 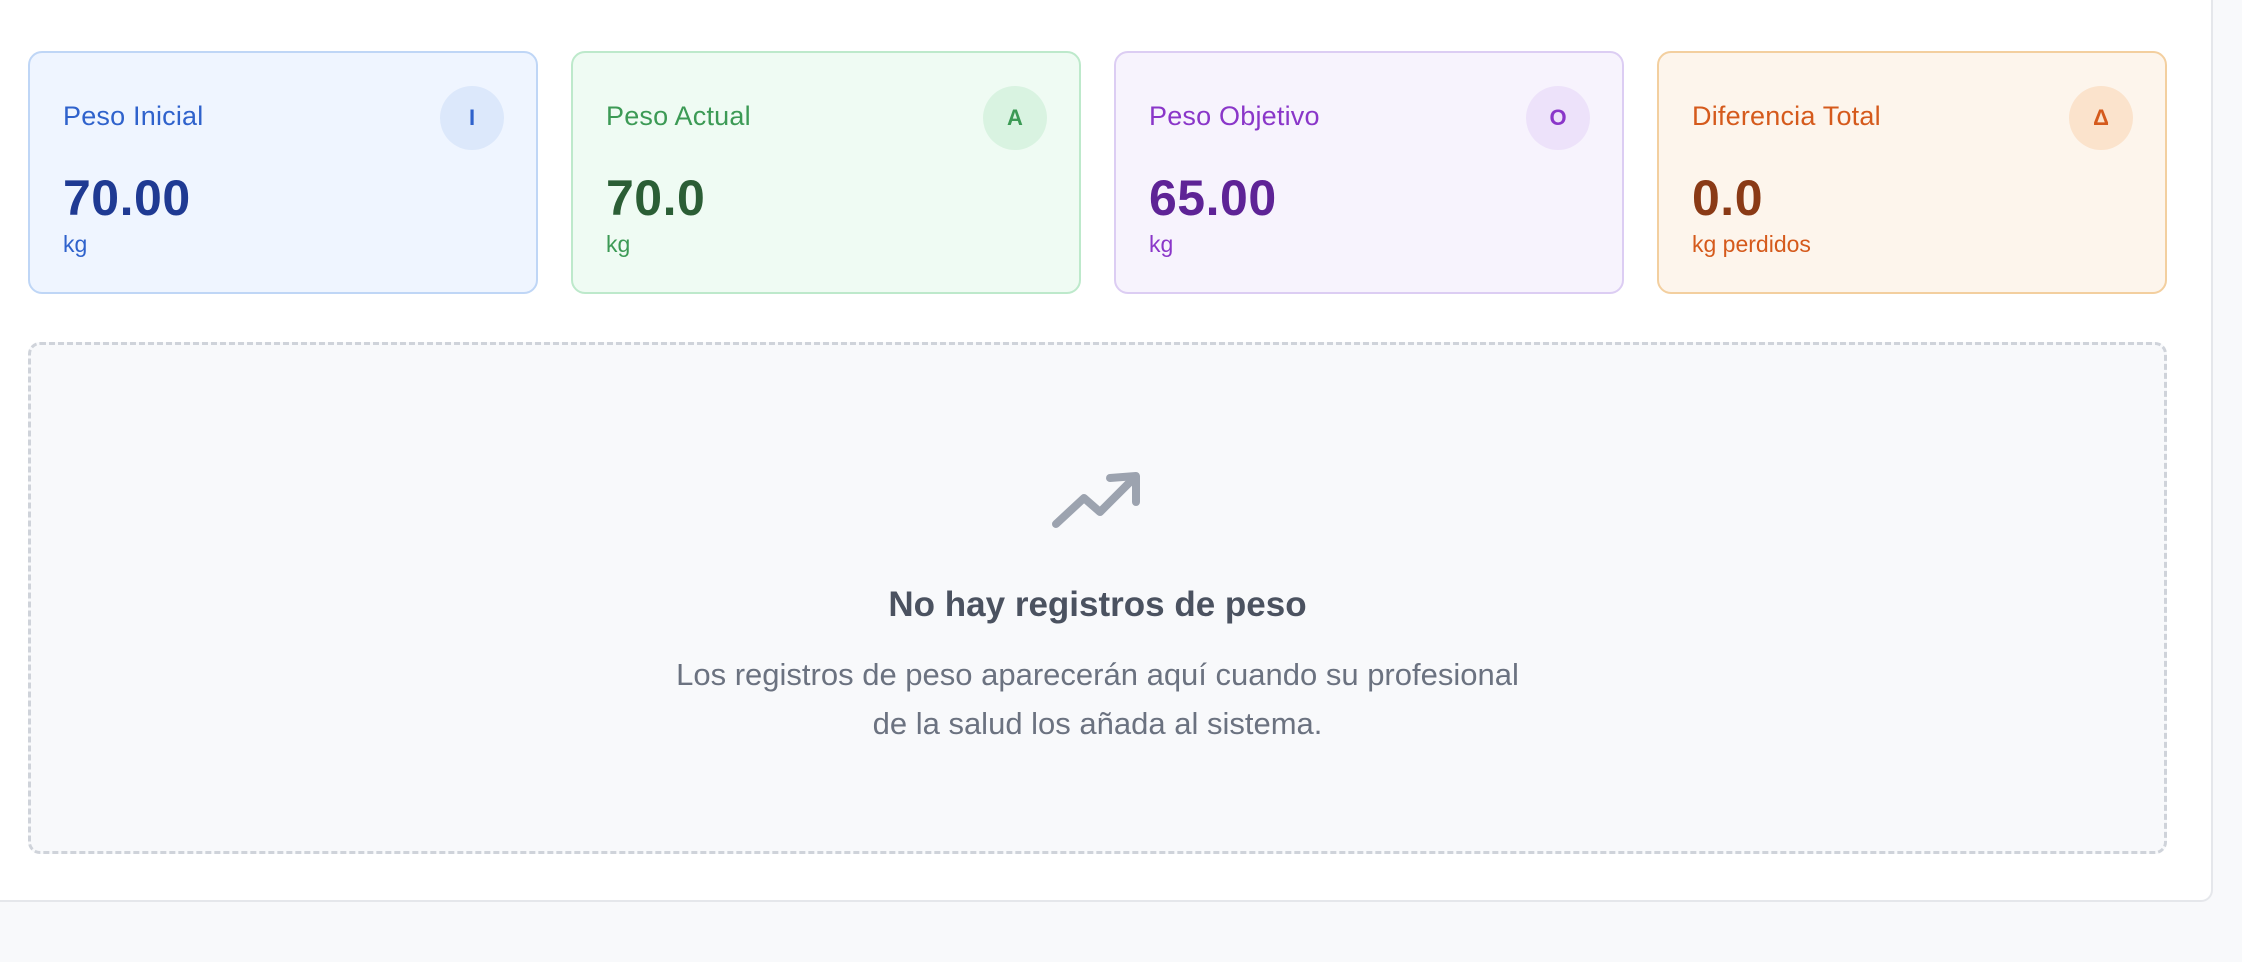 What do you see at coordinates (133, 116) in the screenshot?
I see `card-title: Peso Inicial` at bounding box center [133, 116].